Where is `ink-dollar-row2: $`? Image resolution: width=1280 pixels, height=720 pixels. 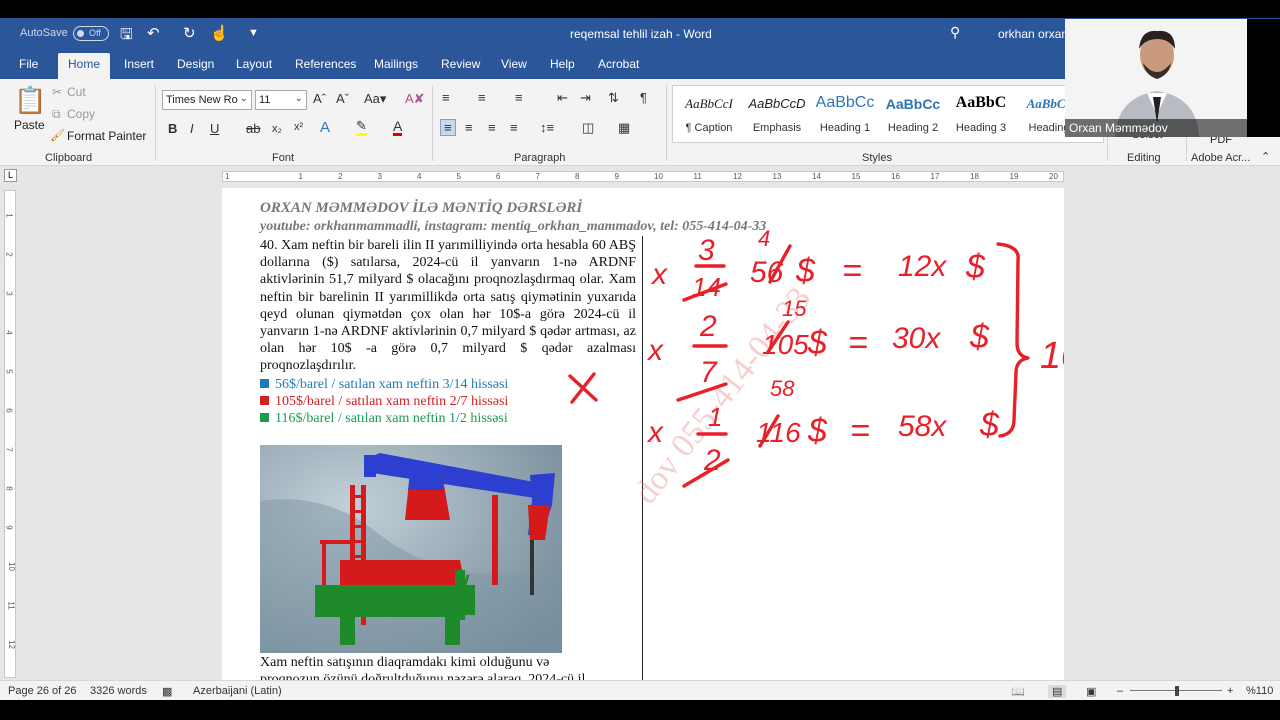
ink-dollar-row2: $ is located at coordinates (817, 343).